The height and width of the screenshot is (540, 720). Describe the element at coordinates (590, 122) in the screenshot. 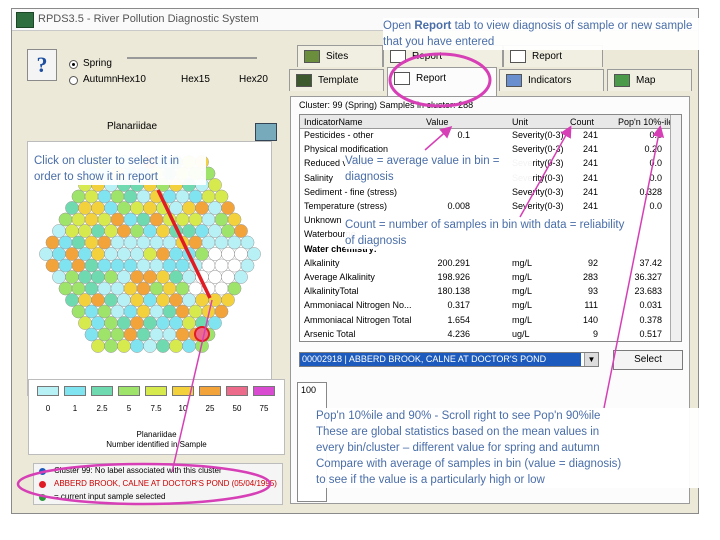

I see `col-count: Count` at that location.